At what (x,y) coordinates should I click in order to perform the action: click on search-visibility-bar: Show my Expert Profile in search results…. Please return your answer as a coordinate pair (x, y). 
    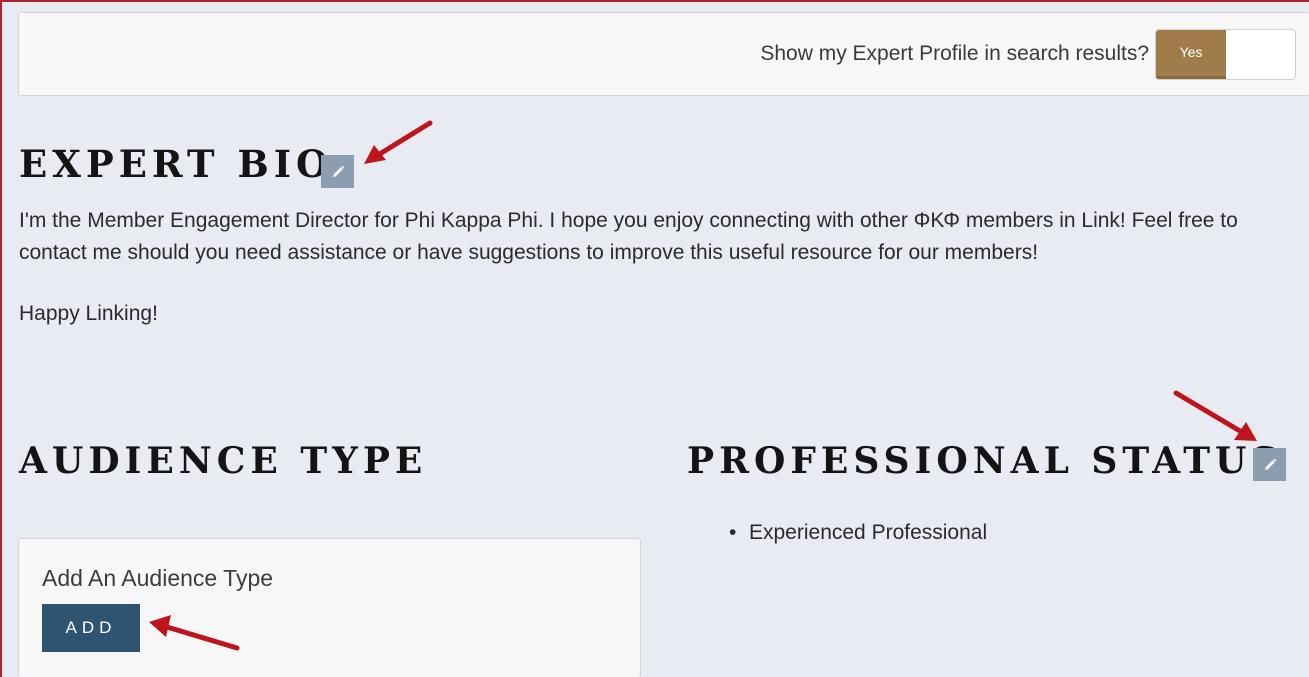
    Looking at the image, I should click on (663, 54).